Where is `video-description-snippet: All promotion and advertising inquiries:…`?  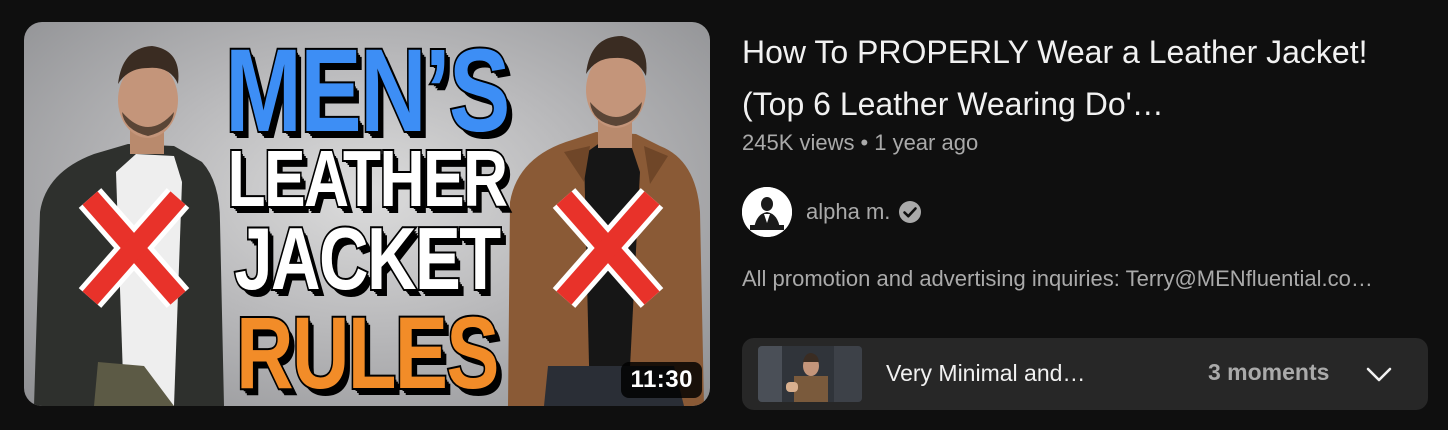
video-description-snippet: All promotion and advertising inquiries:… is located at coordinates (1057, 278).